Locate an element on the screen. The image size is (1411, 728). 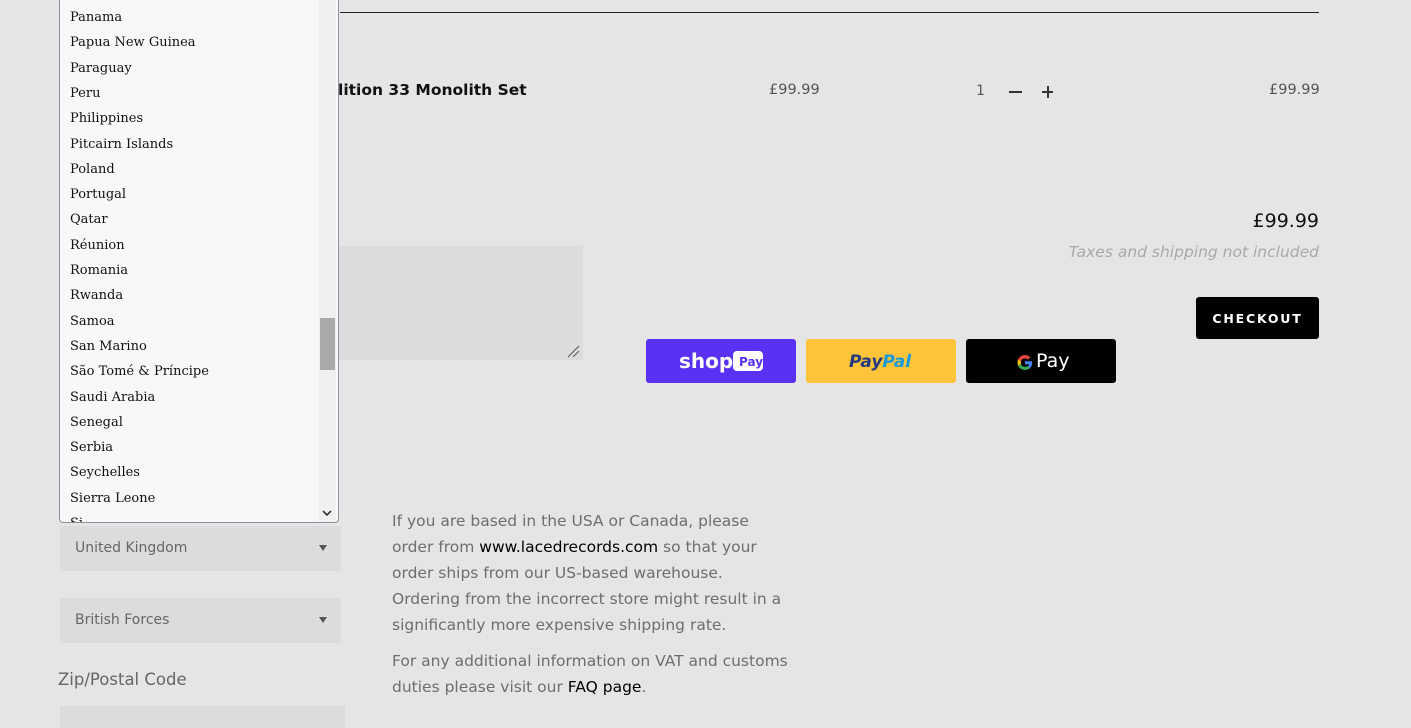
notice-text: . is located at coordinates (644, 687).